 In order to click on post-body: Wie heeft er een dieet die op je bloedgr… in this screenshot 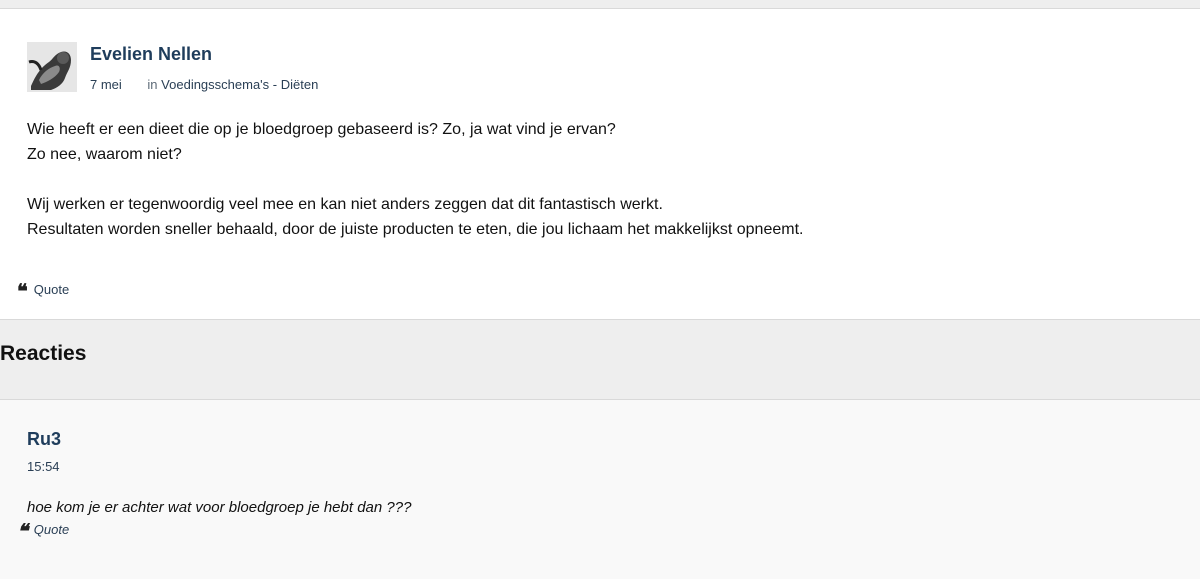, I will do `click(415, 179)`.